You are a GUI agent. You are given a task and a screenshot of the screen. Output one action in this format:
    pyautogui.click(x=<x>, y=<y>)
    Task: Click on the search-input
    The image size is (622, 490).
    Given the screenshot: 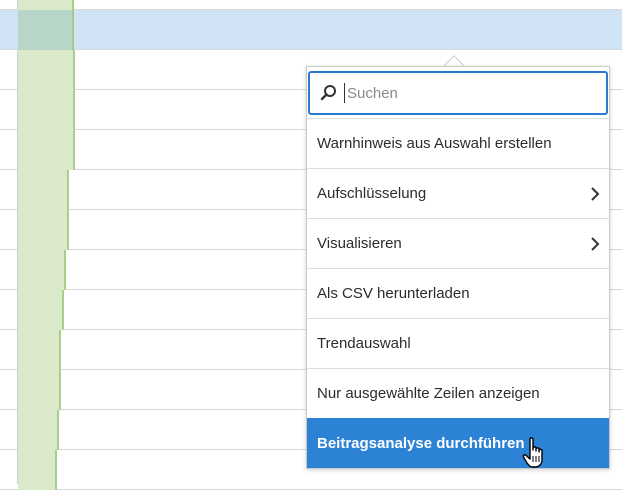 What is the action you would take?
    pyautogui.click(x=466, y=93)
    